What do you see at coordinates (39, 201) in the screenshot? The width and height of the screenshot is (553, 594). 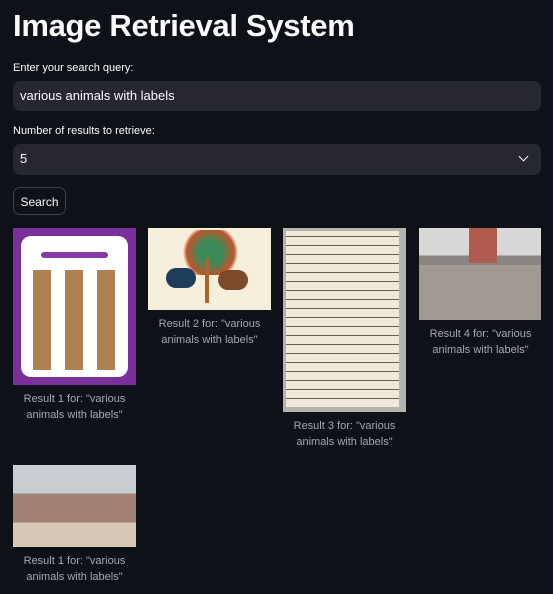 I see `search-button: Search` at bounding box center [39, 201].